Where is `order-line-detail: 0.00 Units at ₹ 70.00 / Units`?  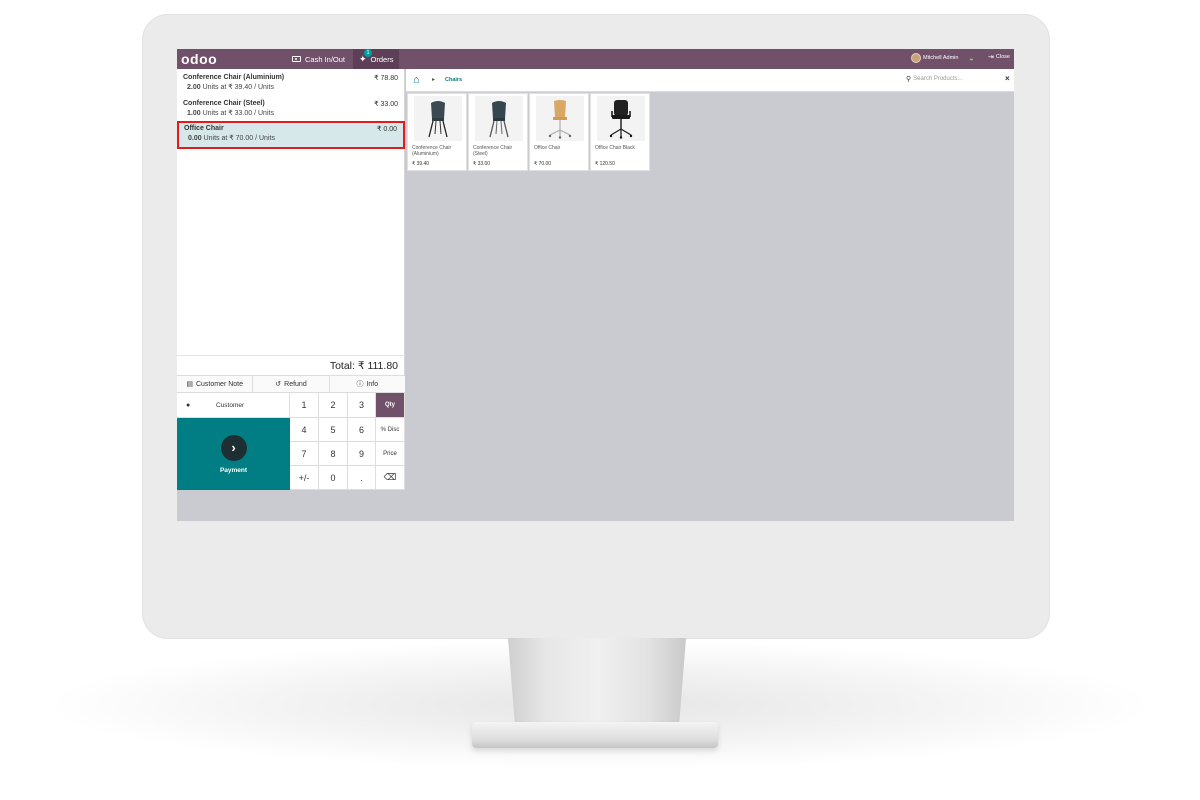
order-line-detail: 0.00 Units at ₹ 70.00 / Units is located at coordinates (291, 138).